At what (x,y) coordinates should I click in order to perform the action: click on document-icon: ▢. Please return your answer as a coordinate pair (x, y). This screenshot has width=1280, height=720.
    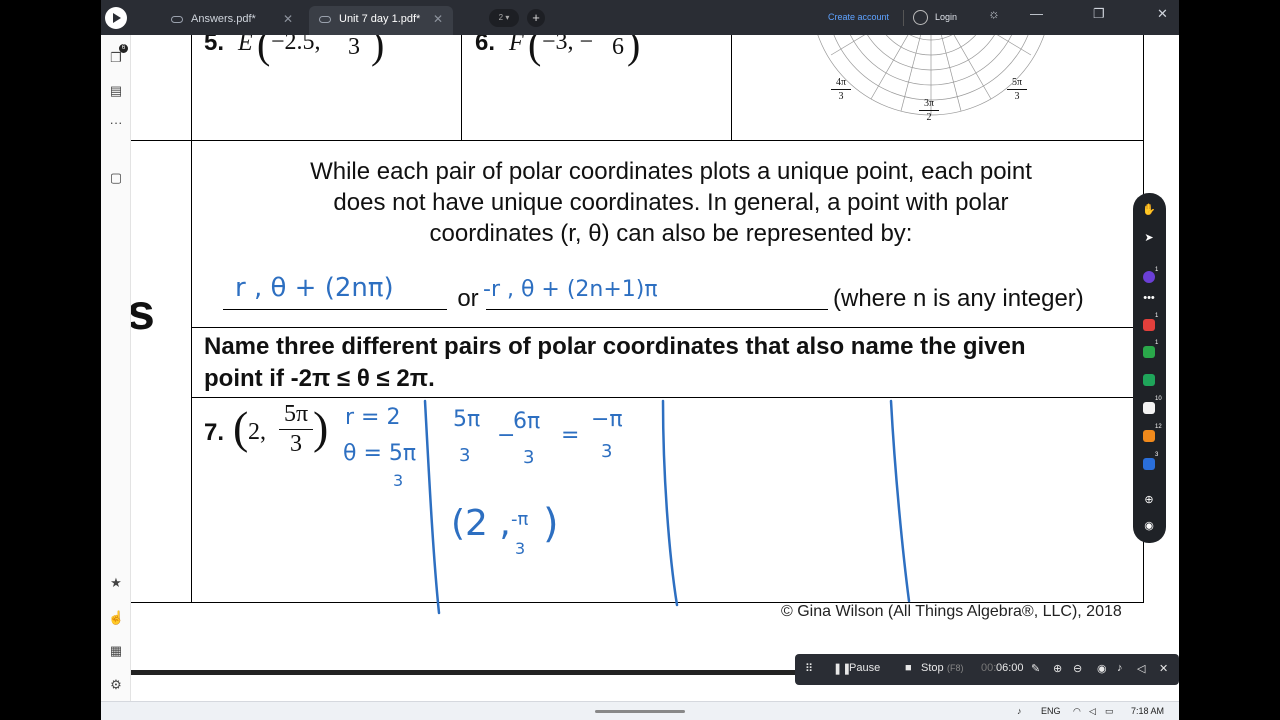
    Looking at the image, I should click on (116, 178).